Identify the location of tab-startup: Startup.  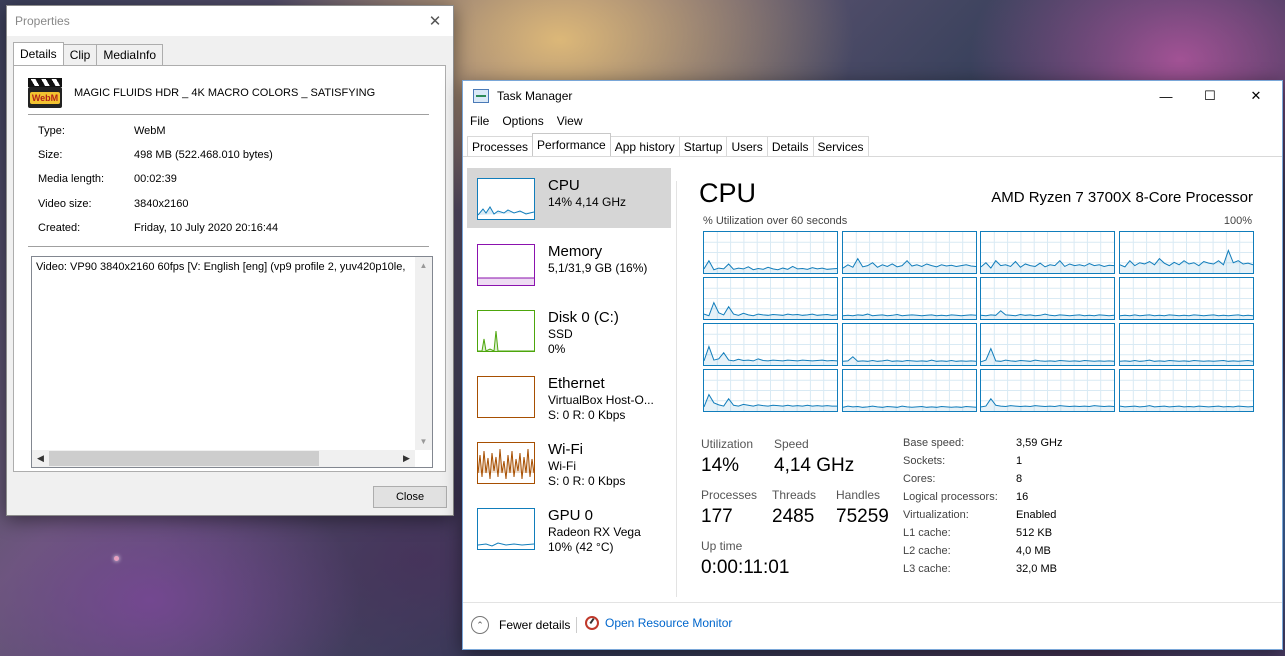
(703, 146).